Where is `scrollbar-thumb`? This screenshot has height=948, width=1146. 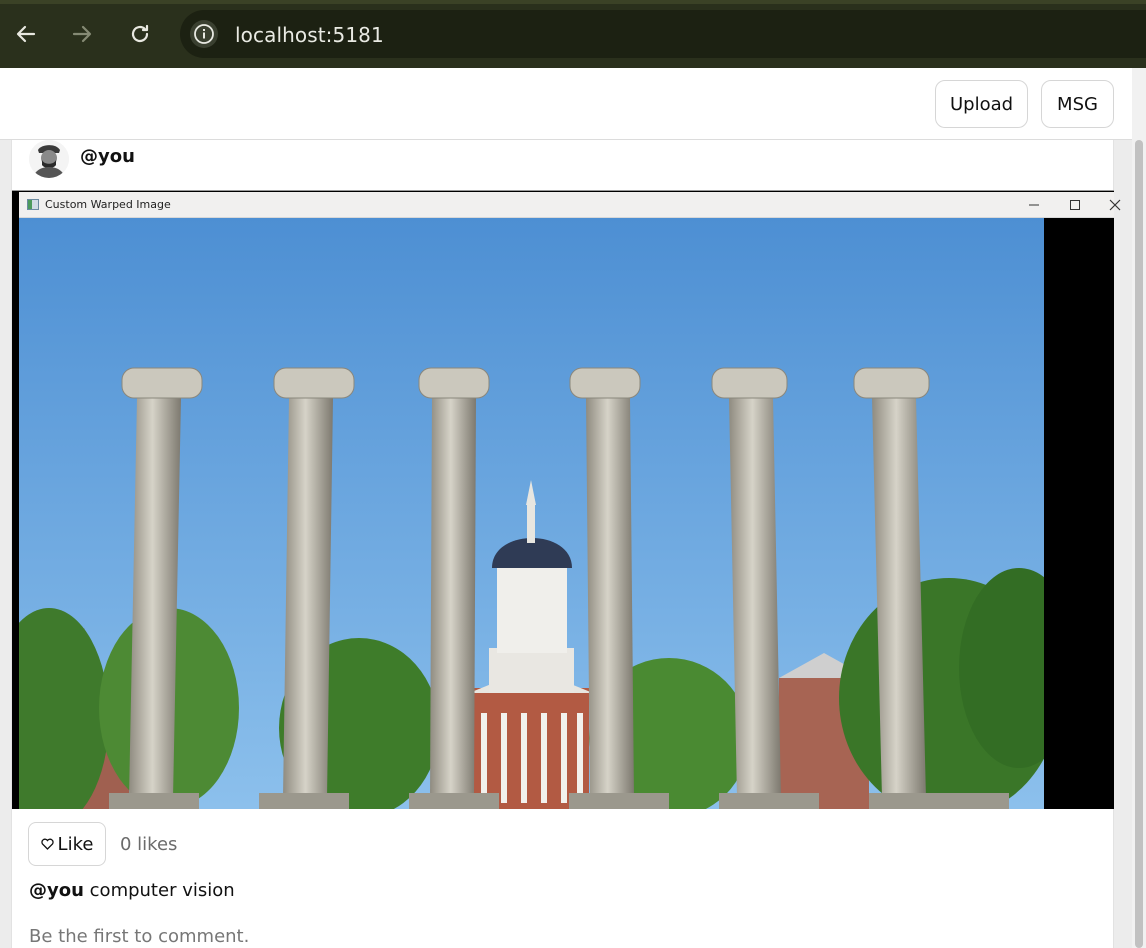 scrollbar-thumb is located at coordinates (1139, 544).